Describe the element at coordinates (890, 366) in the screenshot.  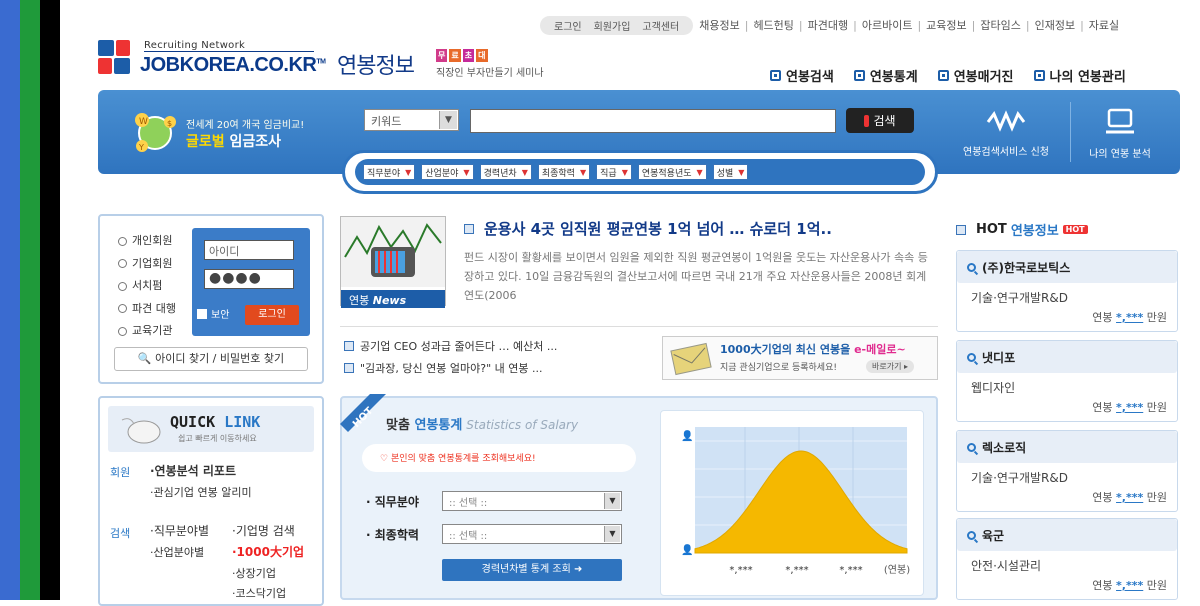
I see `ad-go-button: 바로가기 ▸` at that location.